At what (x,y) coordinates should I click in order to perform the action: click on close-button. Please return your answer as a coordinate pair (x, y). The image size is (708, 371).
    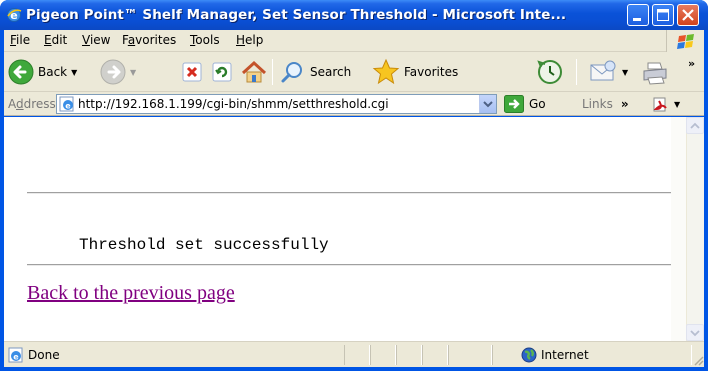
    Looking at the image, I should click on (688, 15).